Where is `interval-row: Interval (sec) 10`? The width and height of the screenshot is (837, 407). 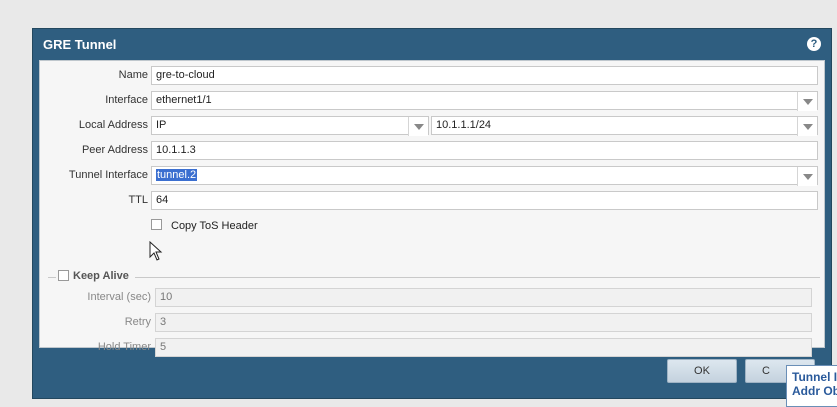
interval-row: Interval (sec) 10 is located at coordinates (434, 297).